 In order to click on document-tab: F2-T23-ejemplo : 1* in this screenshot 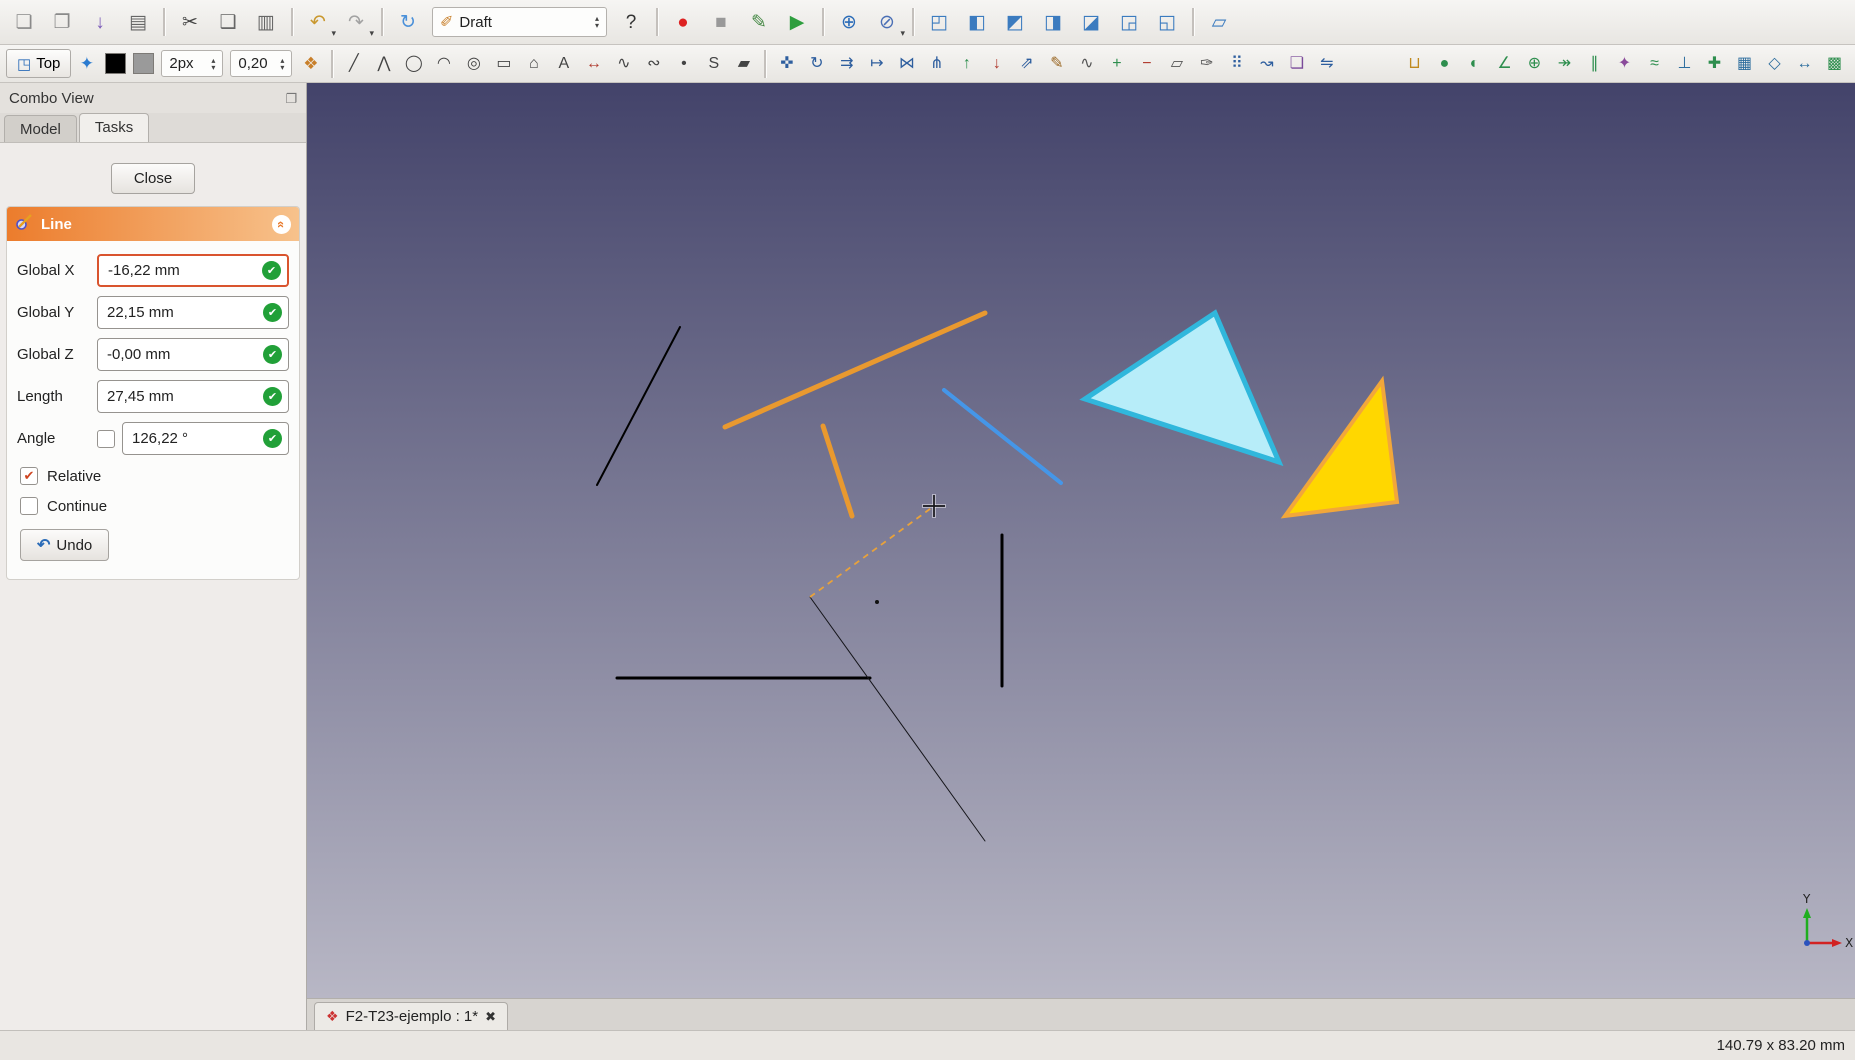, I will do `click(411, 1016)`.